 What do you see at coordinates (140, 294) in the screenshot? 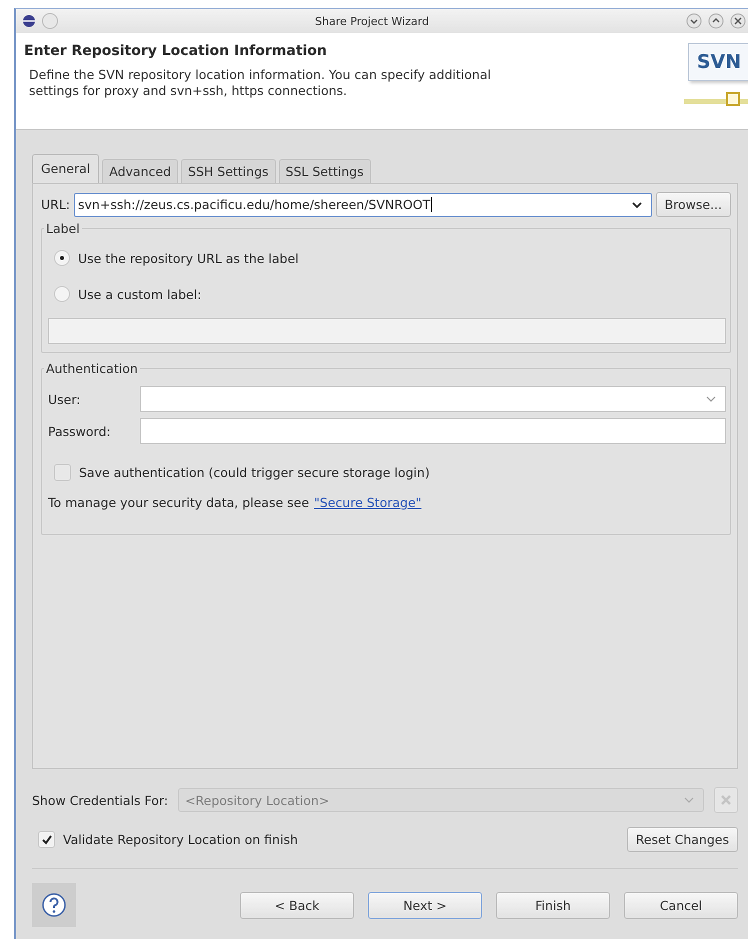
I see `radio-label: Use a custom label:` at bounding box center [140, 294].